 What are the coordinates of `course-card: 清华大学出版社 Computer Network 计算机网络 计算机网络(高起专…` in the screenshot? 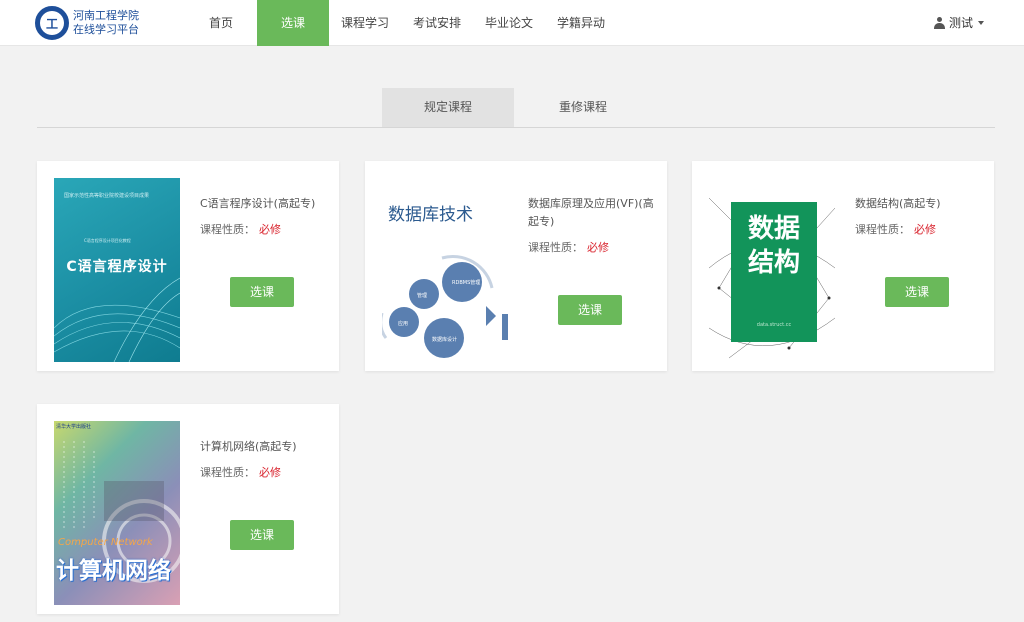 It's located at (188, 509).